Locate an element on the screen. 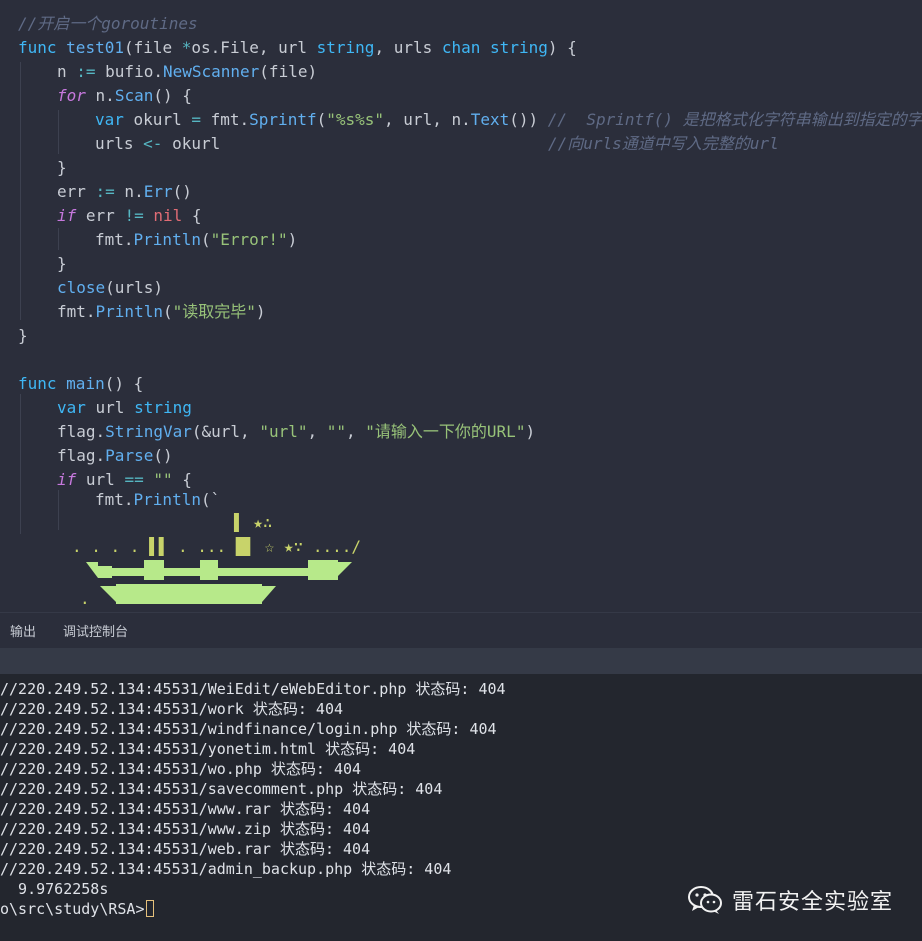  boat-hull-upper is located at coordinates (219, 570).